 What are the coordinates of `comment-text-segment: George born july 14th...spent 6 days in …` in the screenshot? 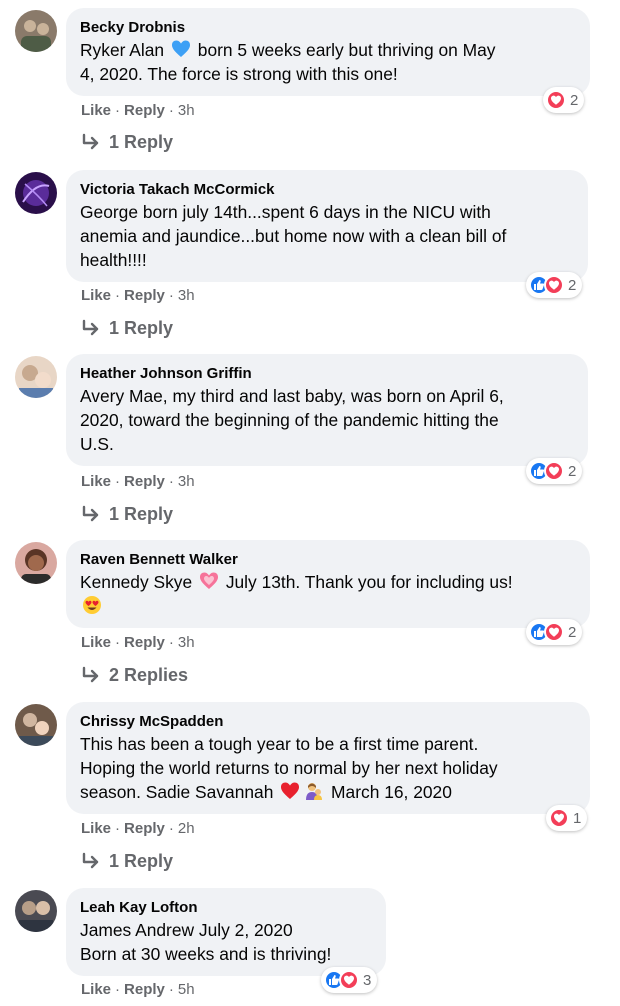 It's located at (285, 212).